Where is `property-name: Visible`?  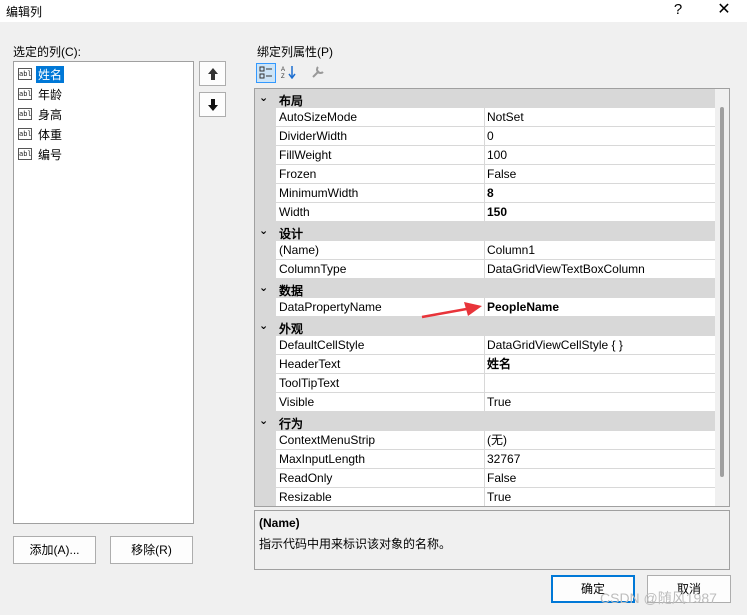
property-name: Visible is located at coordinates (380, 402).